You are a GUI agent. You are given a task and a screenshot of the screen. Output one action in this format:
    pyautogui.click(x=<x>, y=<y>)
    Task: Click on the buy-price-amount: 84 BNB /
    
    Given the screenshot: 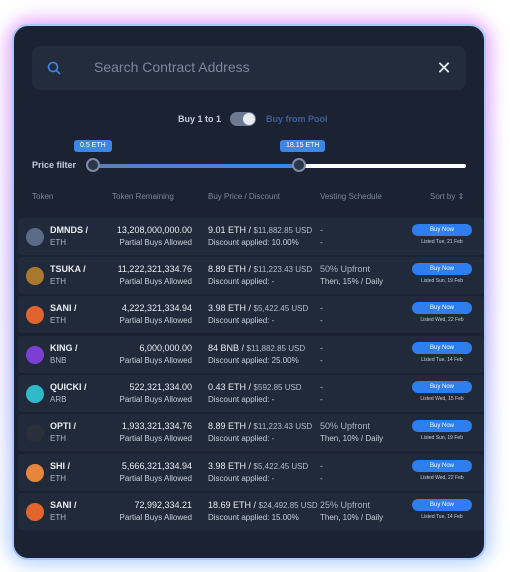 What is the action you would take?
    pyautogui.click(x=226, y=348)
    